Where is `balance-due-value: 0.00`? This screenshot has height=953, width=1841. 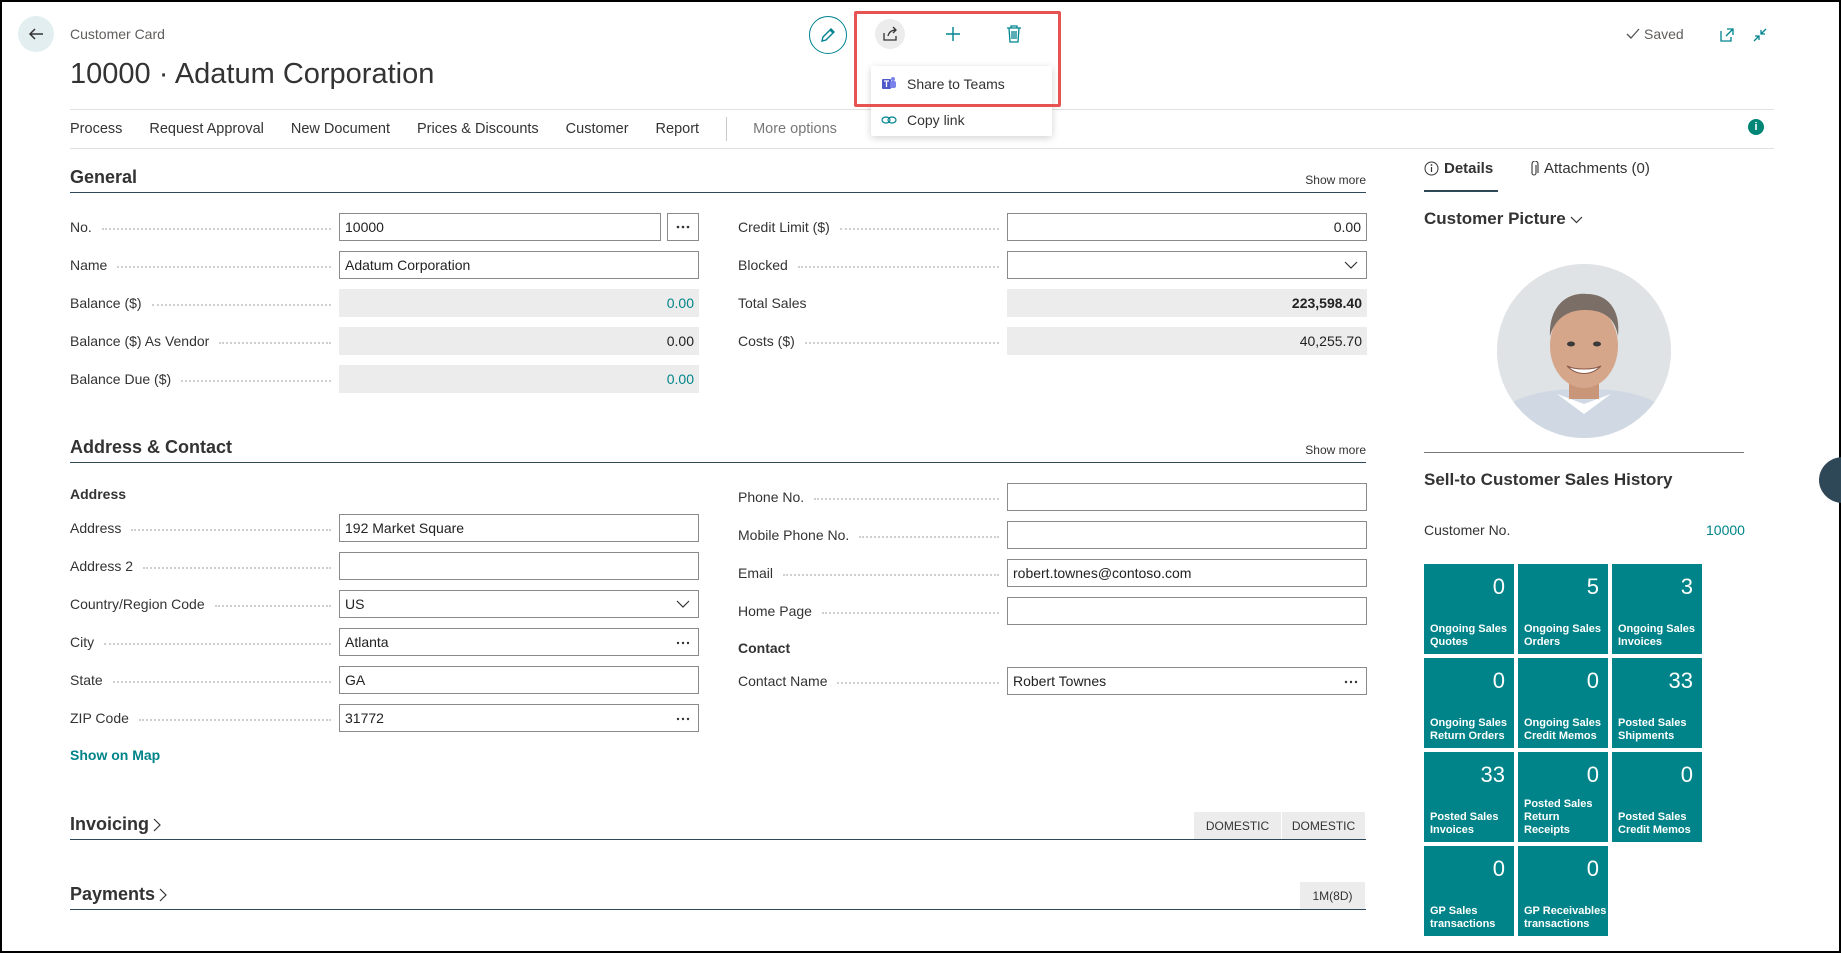
balance-due-value: 0.00 is located at coordinates (519, 379).